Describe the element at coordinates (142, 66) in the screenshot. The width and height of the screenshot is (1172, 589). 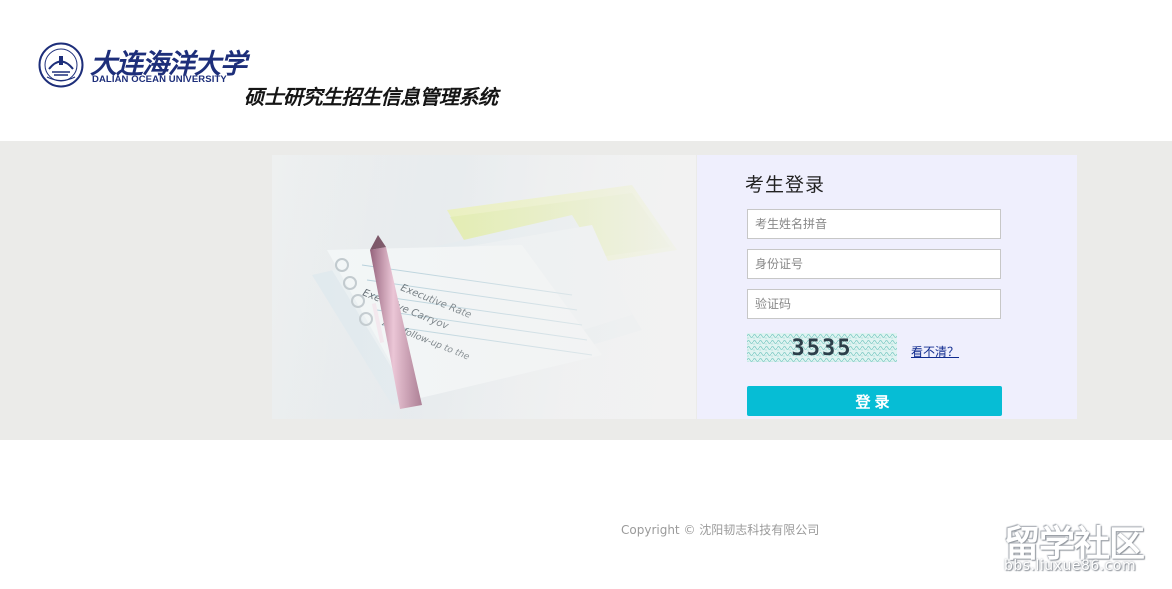
I see `university-logo: 大连海洋大学 DALIAN OCEAN UNIVERSITY` at that location.